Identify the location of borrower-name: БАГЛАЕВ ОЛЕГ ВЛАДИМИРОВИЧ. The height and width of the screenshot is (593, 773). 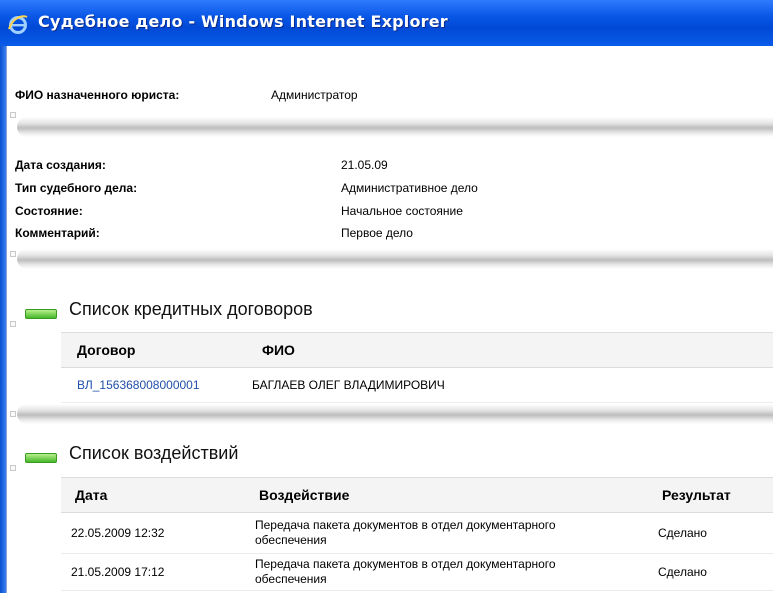
(510, 385).